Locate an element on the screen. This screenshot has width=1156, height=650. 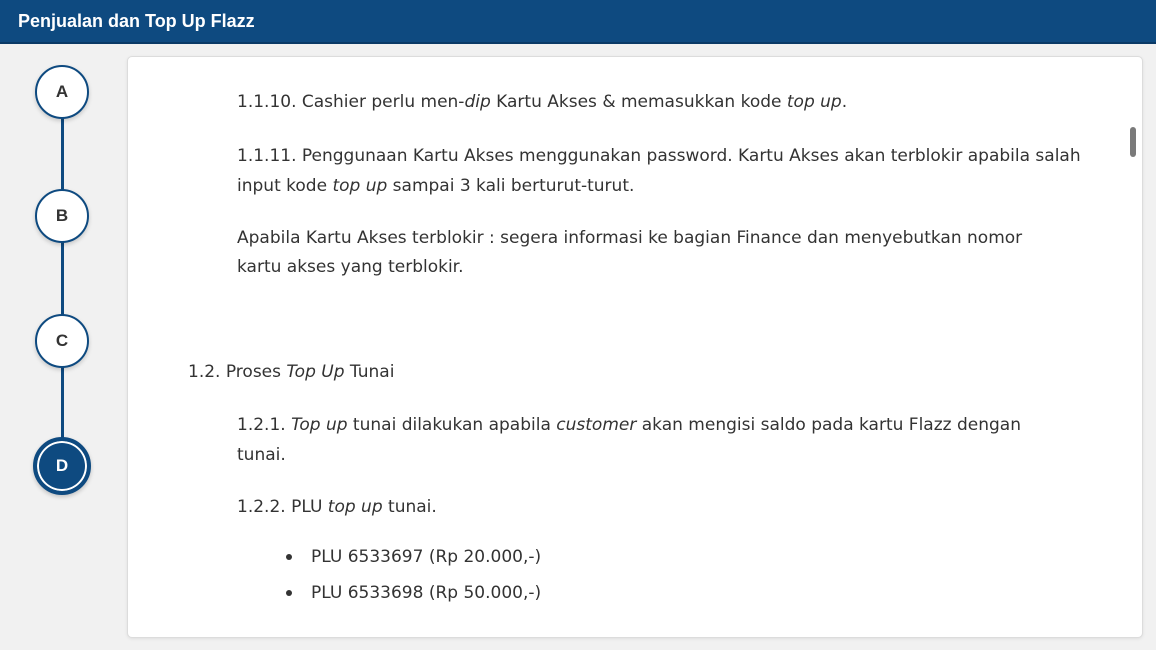
blocked-note-line2: kartu akses yang terblokir. is located at coordinates (350, 267).